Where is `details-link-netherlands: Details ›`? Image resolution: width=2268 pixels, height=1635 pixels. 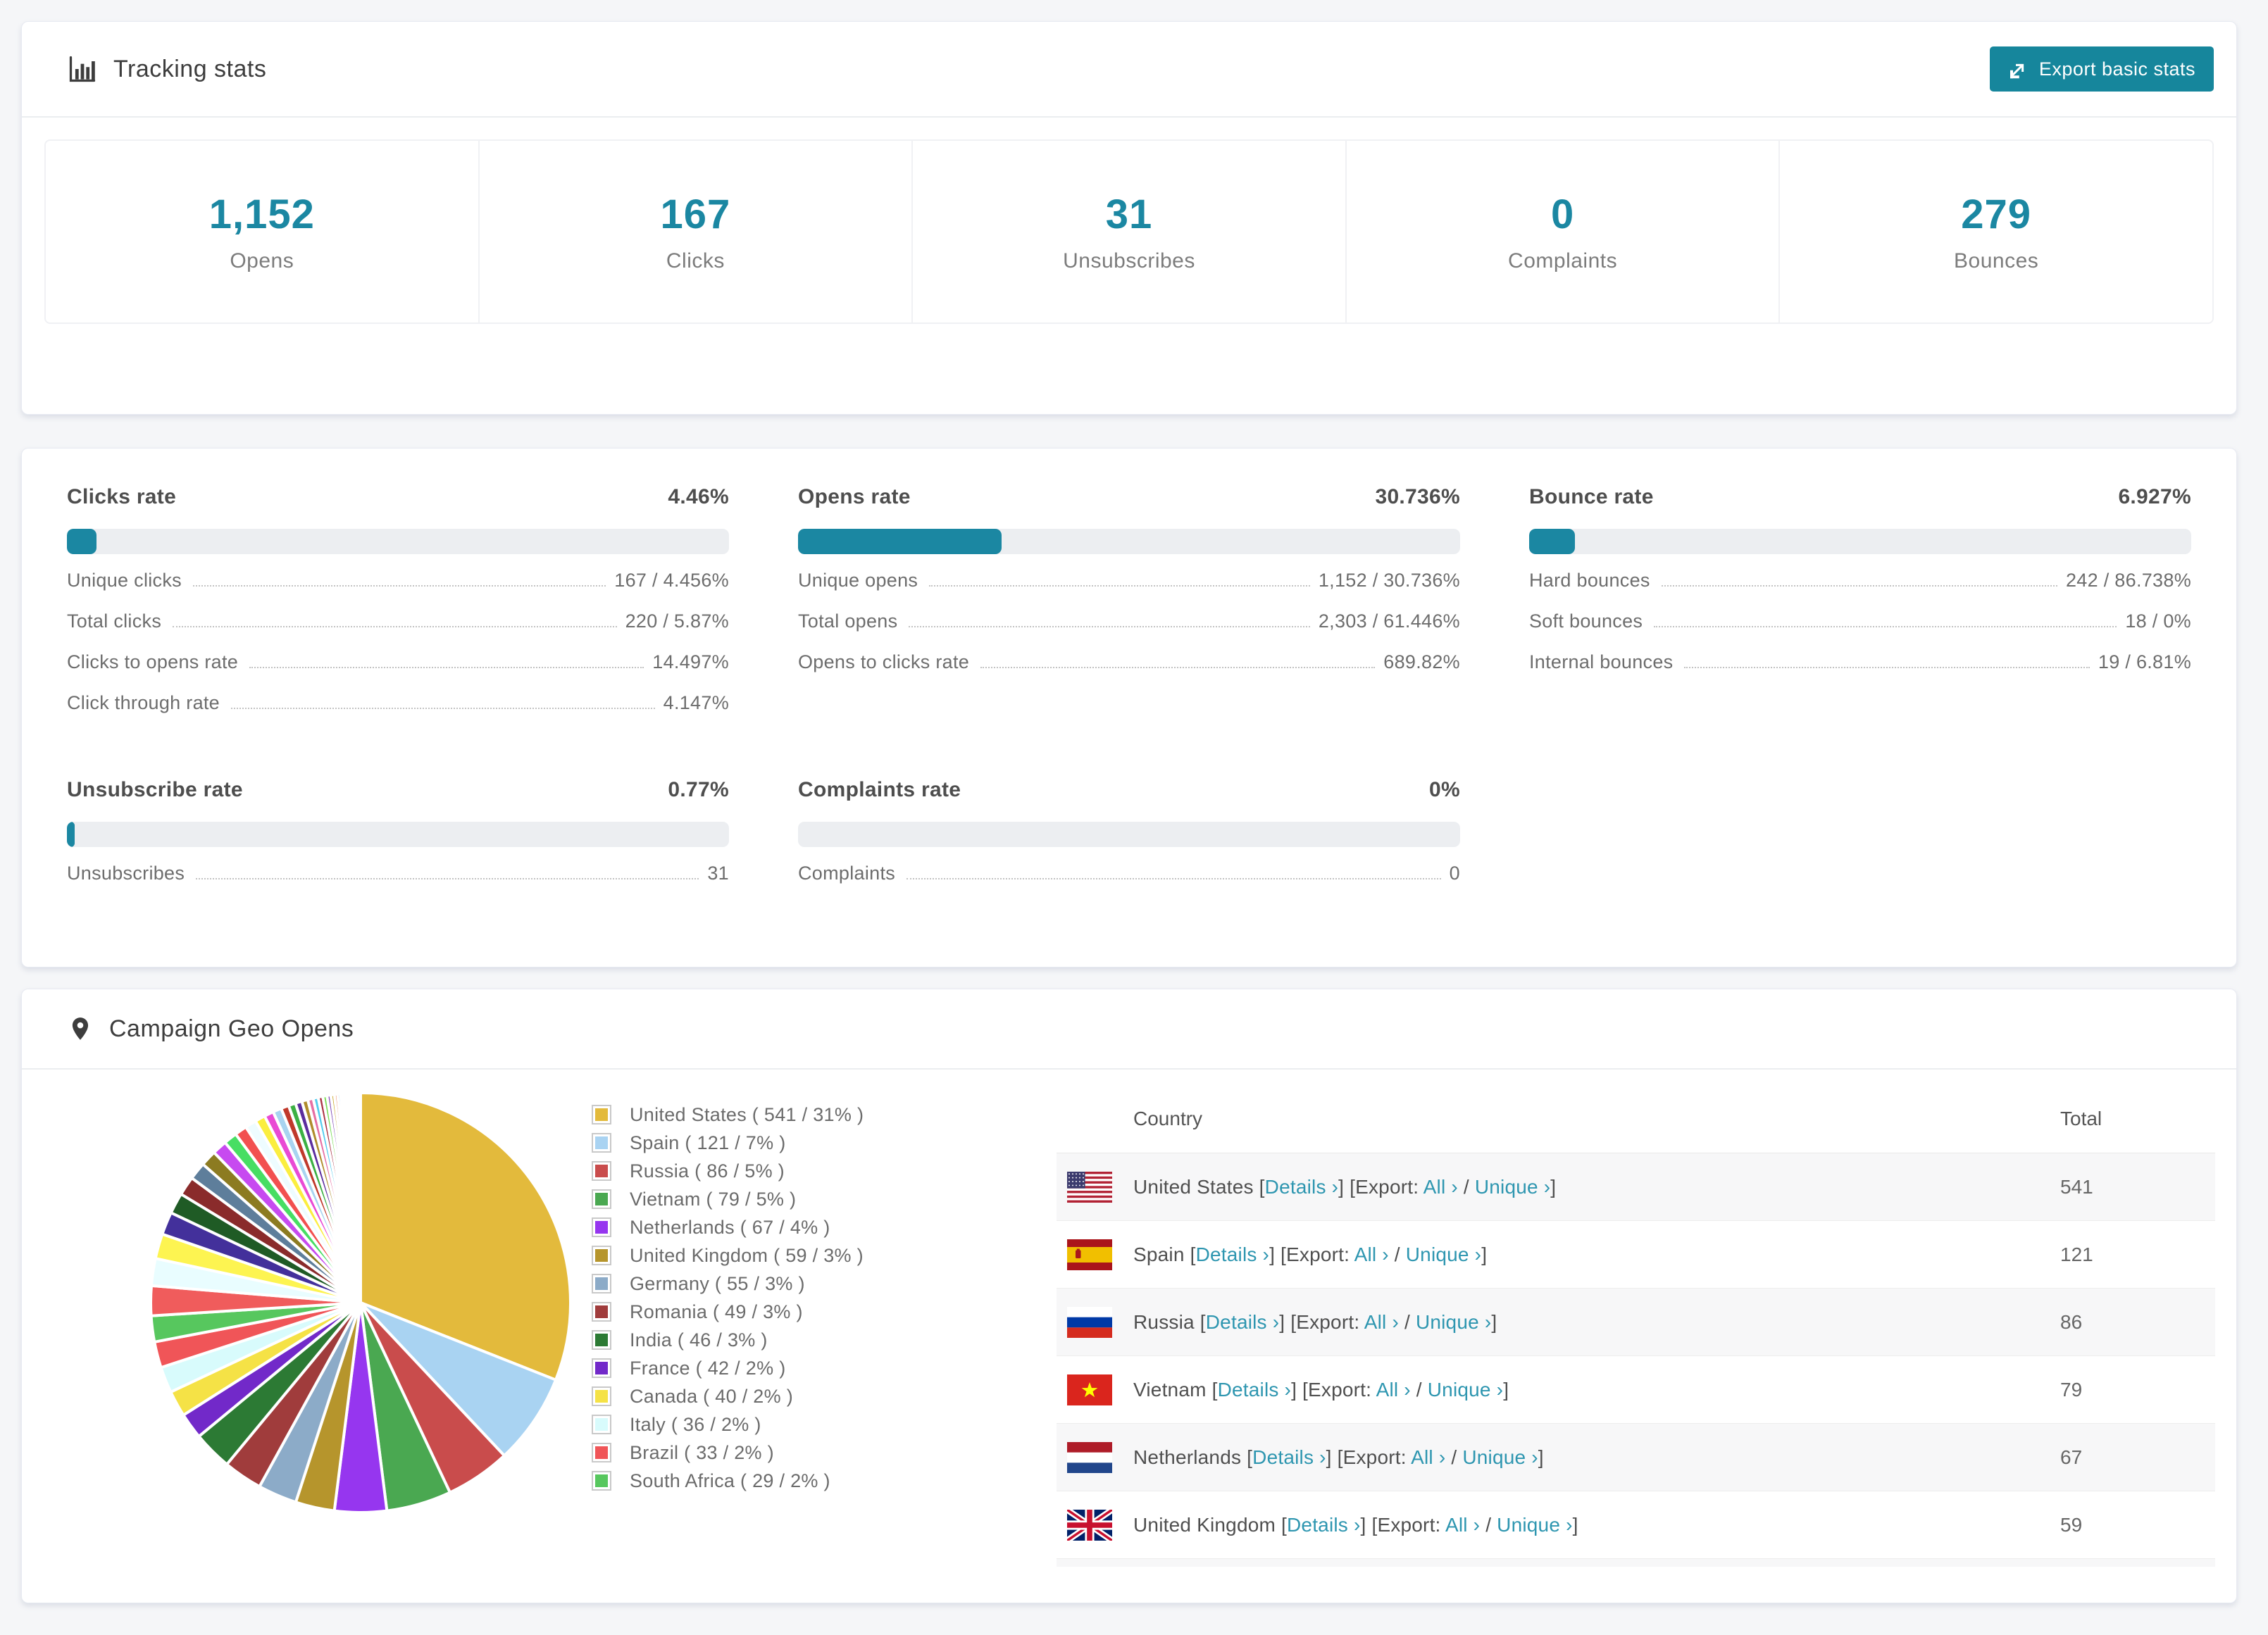
details-link-netherlands: Details › is located at coordinates (1289, 1457).